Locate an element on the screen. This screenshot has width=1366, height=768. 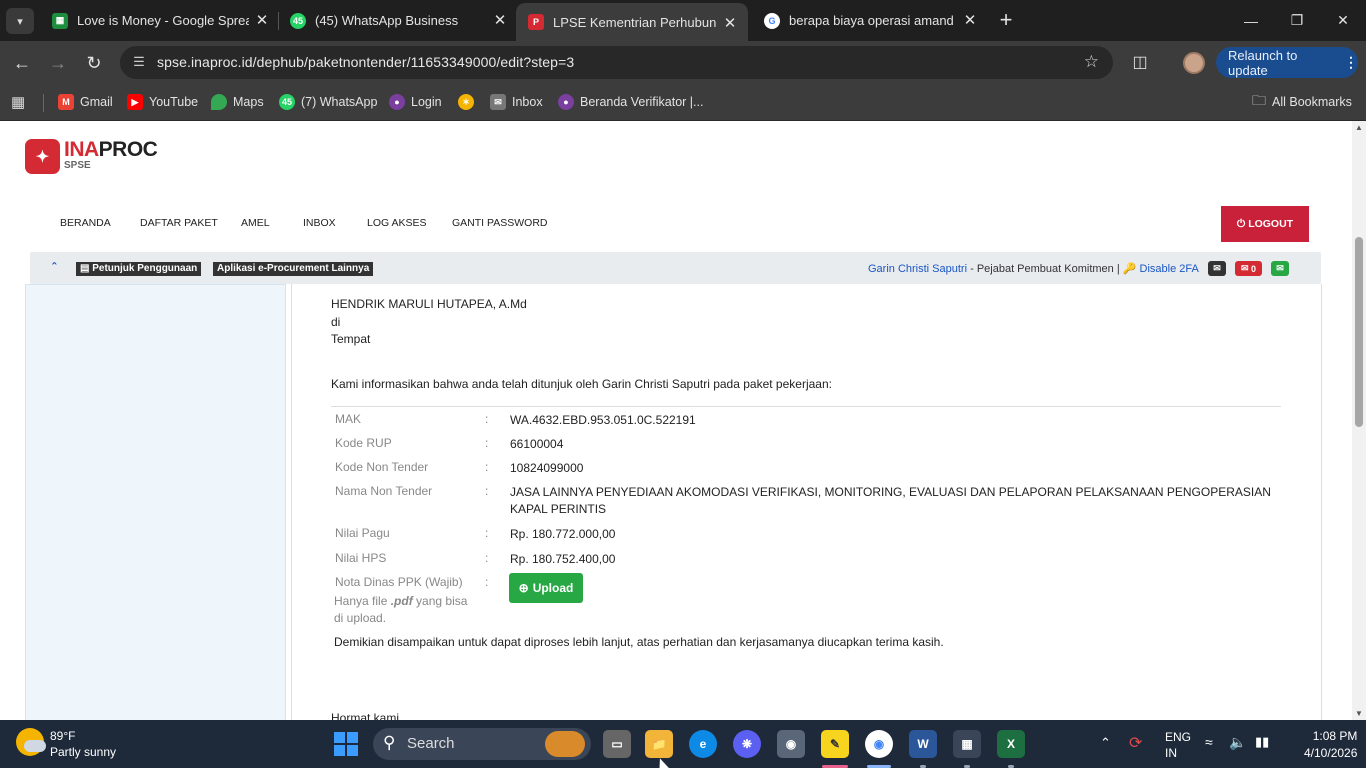
new-tab-button: + is located at coordinates (1006, 21).